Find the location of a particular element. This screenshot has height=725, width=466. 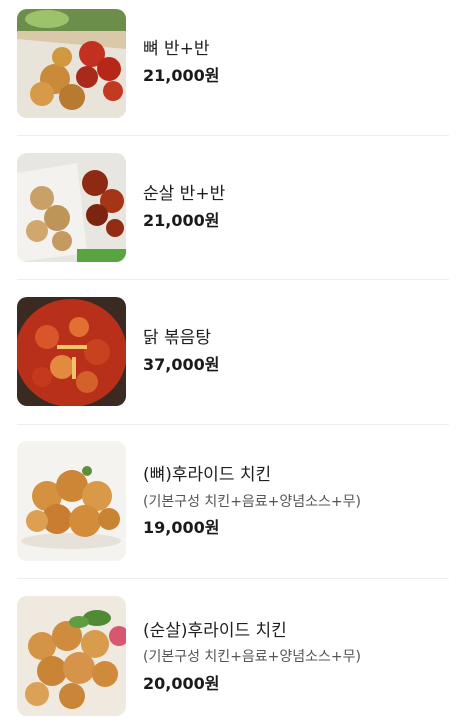

menu-item-price: 19,000원 is located at coordinates (181, 527).